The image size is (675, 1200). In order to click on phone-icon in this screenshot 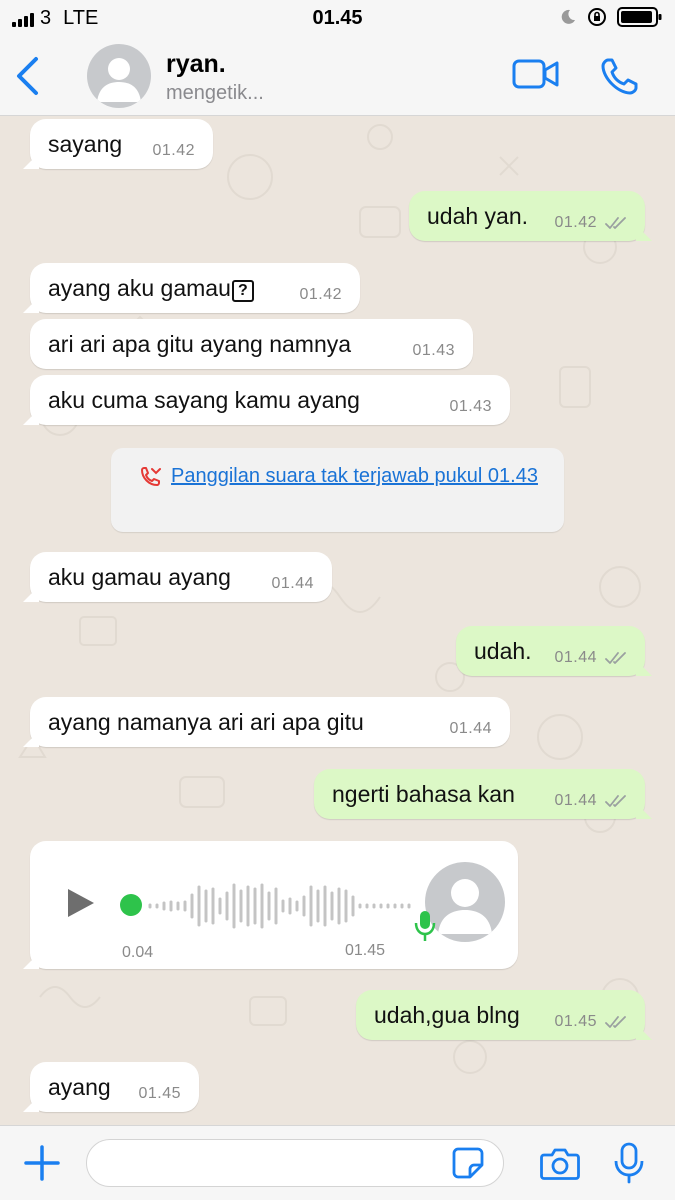, I will do `click(619, 76)`.